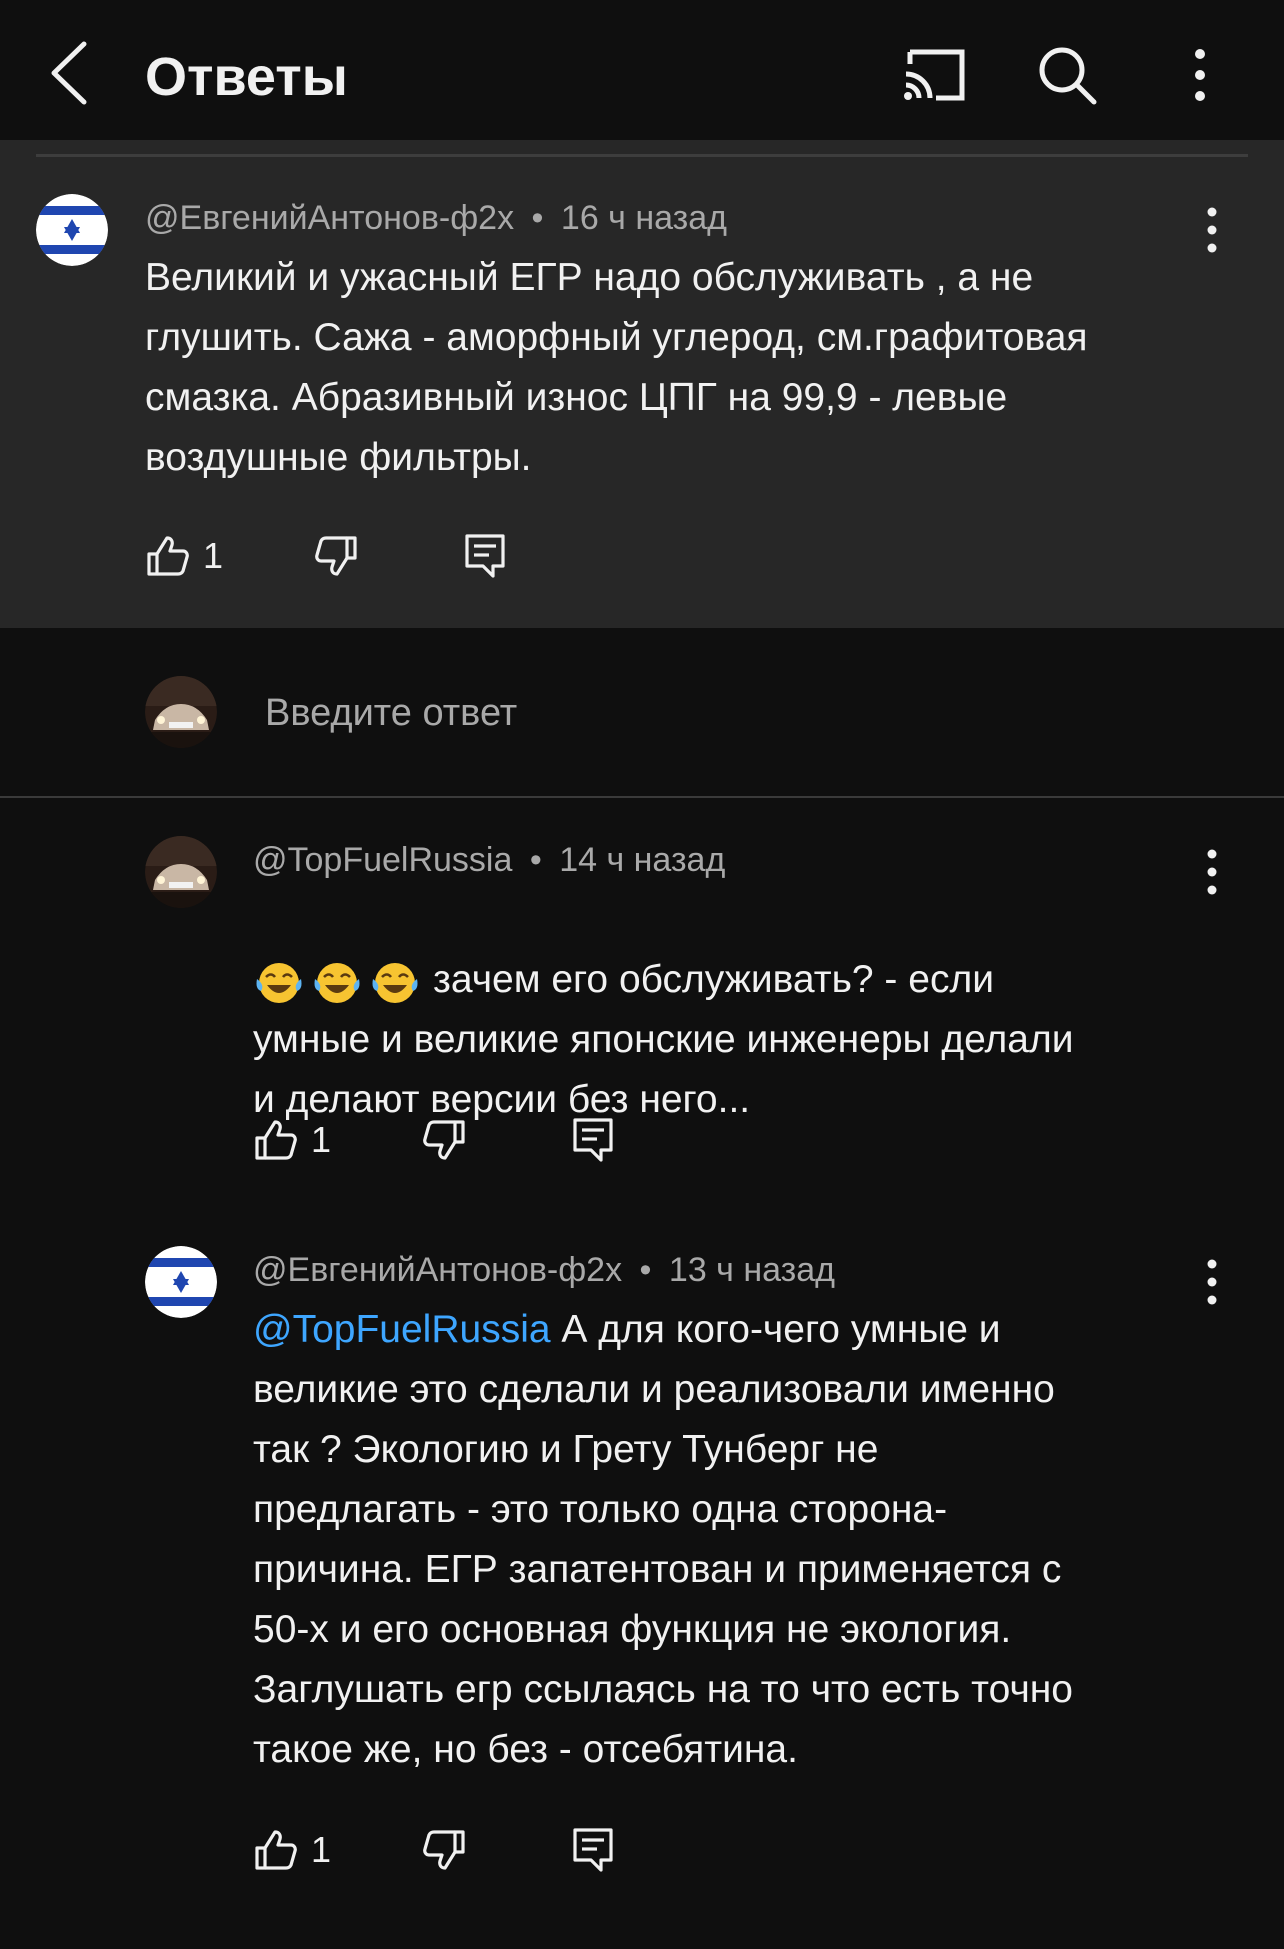  I want to click on more-options-button, so click(1200, 75).